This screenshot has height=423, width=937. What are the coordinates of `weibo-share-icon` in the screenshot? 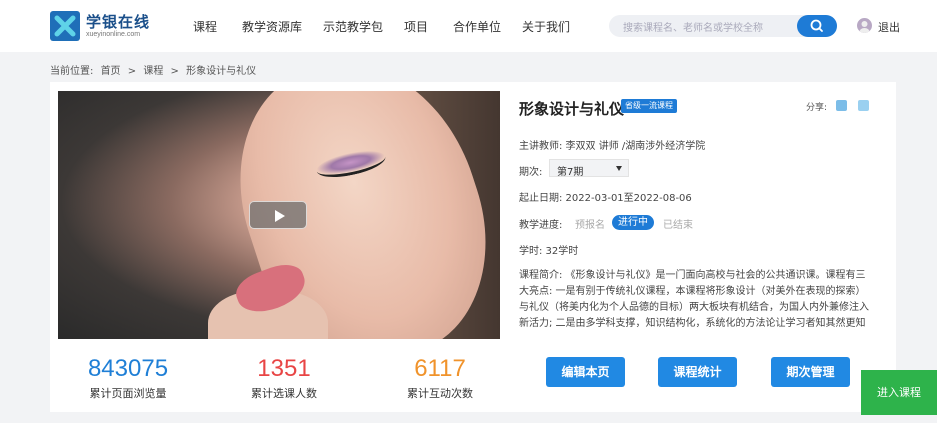 It's located at (863, 105).